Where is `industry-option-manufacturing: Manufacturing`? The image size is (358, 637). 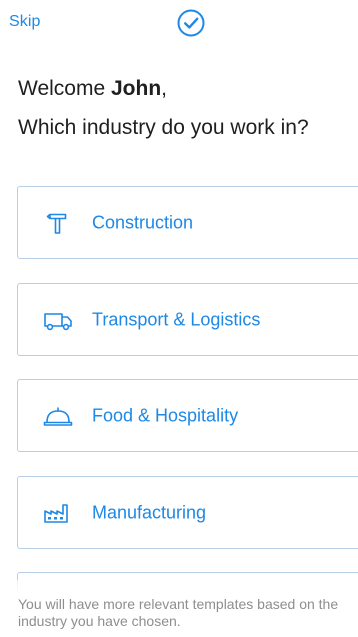 industry-option-manufacturing: Manufacturing is located at coordinates (187, 512).